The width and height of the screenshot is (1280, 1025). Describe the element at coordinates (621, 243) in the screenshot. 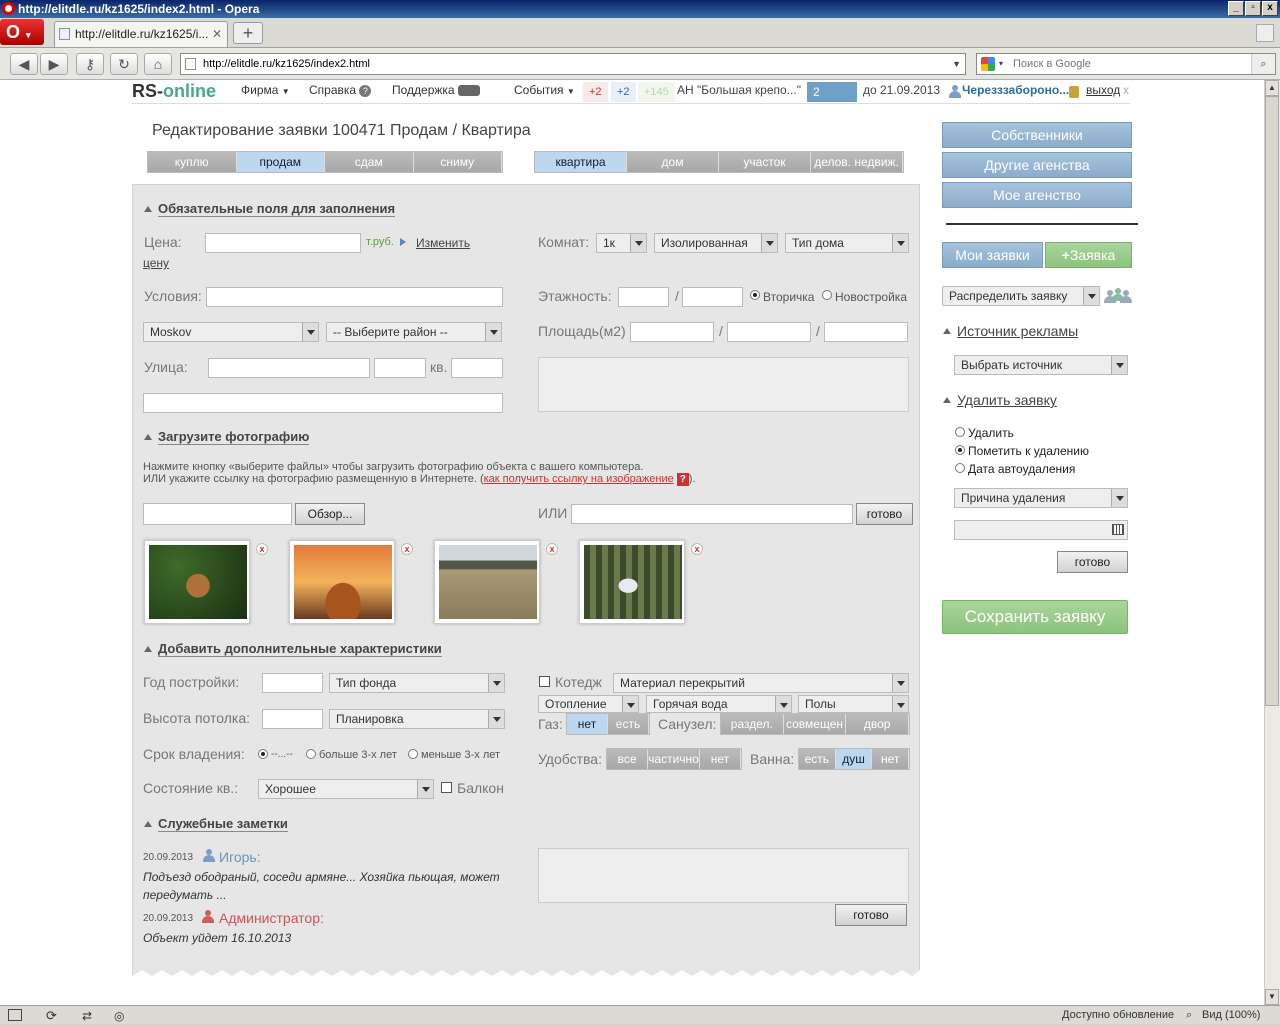

I see `rooms-select: 1к` at that location.